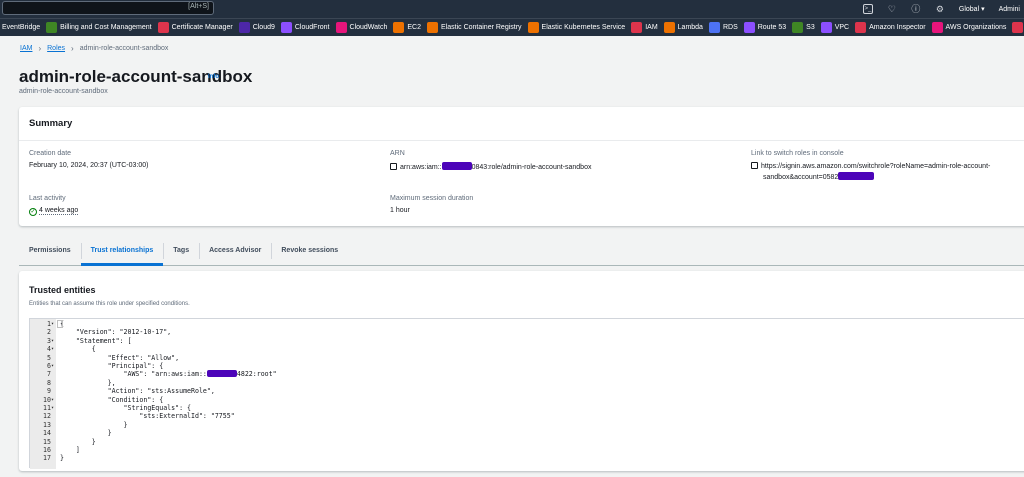 Image resolution: width=1024 pixels, height=477 pixels. Describe the element at coordinates (916, 9) in the screenshot. I see `help-icon: ⓘ` at that location.